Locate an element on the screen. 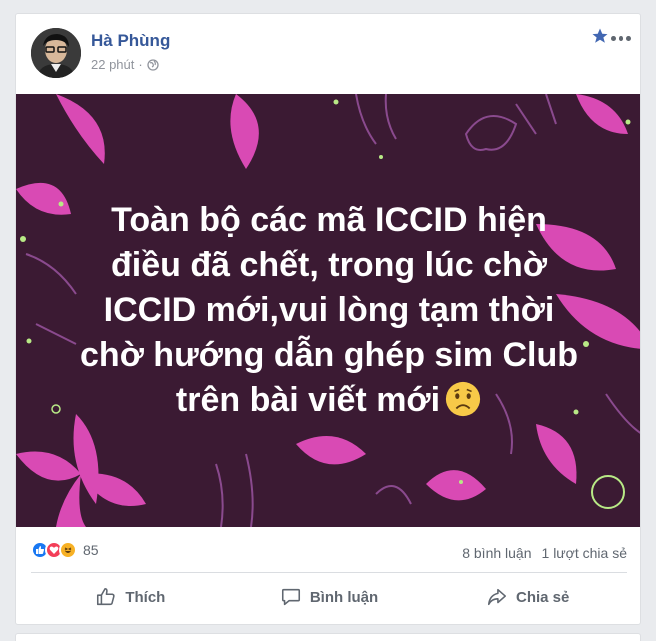  post-text-line: ICCID mới,vui lòng tạm thời is located at coordinates (329, 310).